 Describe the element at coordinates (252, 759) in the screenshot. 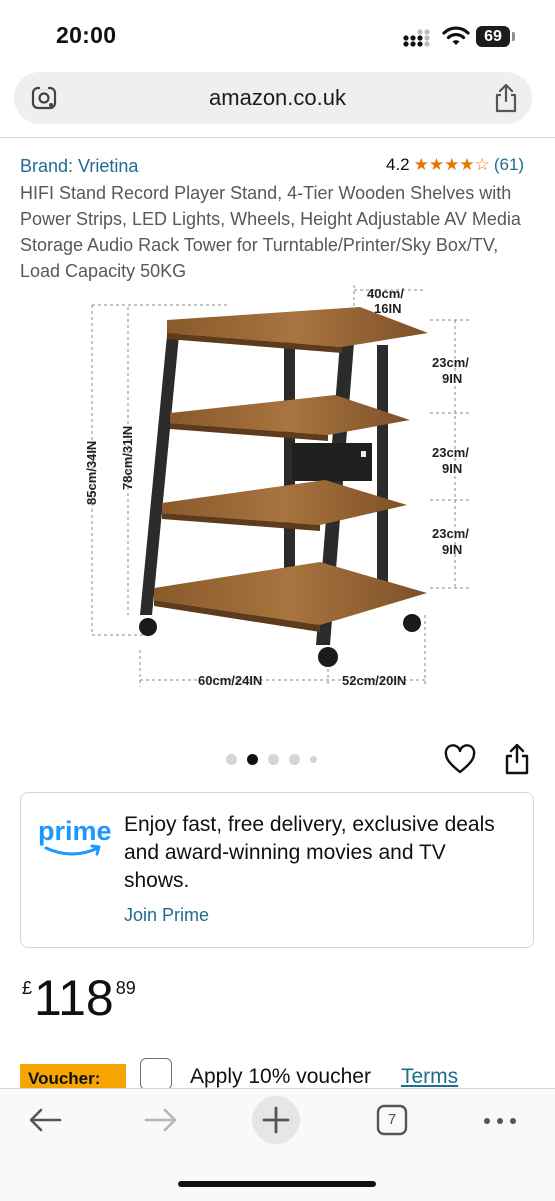

I see `carousel-dot-active` at that location.